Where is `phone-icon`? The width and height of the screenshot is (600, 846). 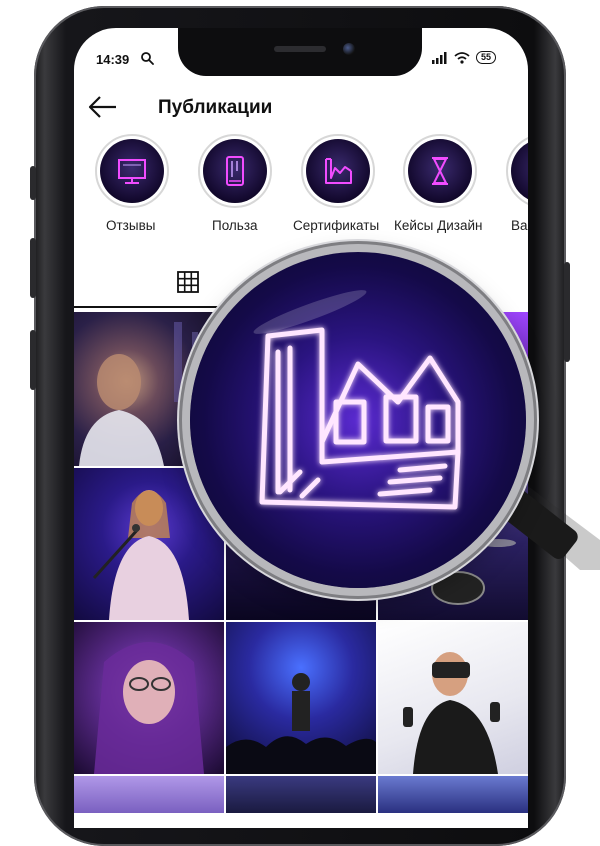
phone-icon is located at coordinates (235, 171).